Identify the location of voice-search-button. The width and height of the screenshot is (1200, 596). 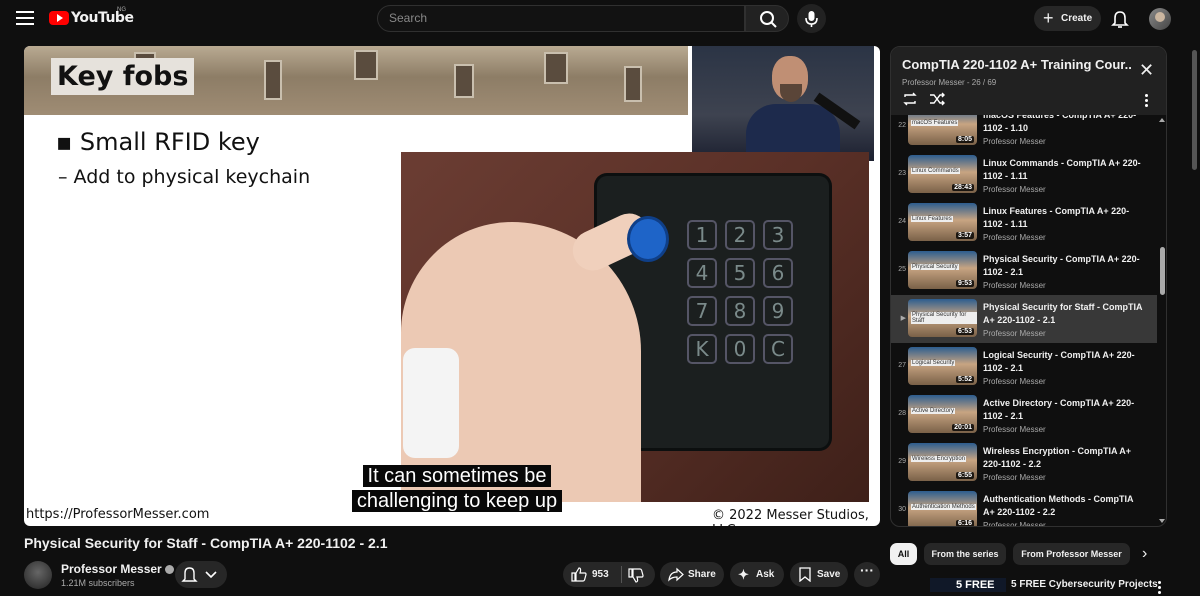
(811, 18).